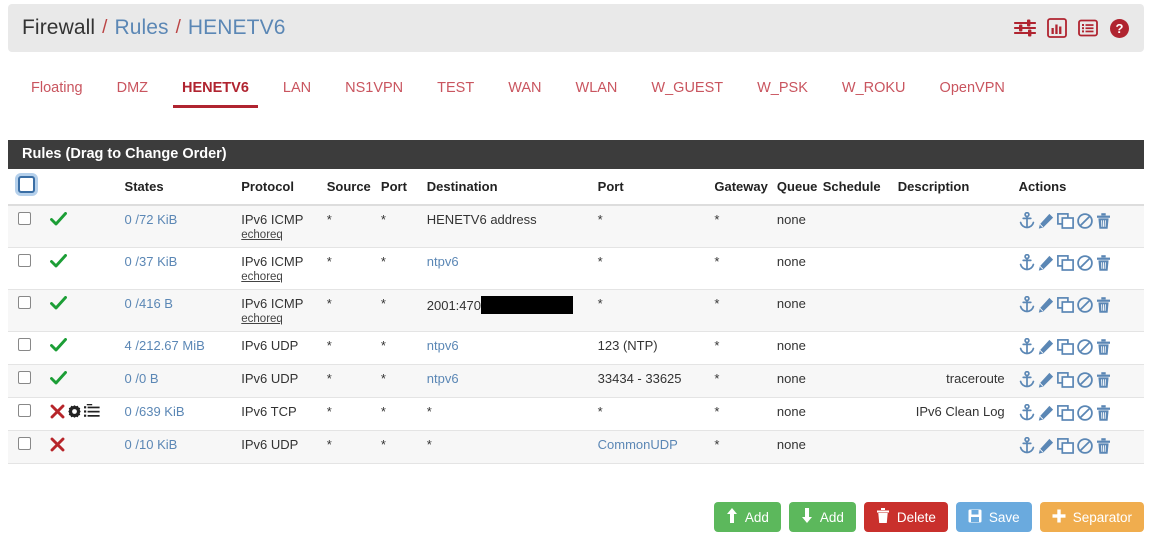  Describe the element at coordinates (782, 90) in the screenshot. I see `tab-w-psk: W_PSK` at that location.